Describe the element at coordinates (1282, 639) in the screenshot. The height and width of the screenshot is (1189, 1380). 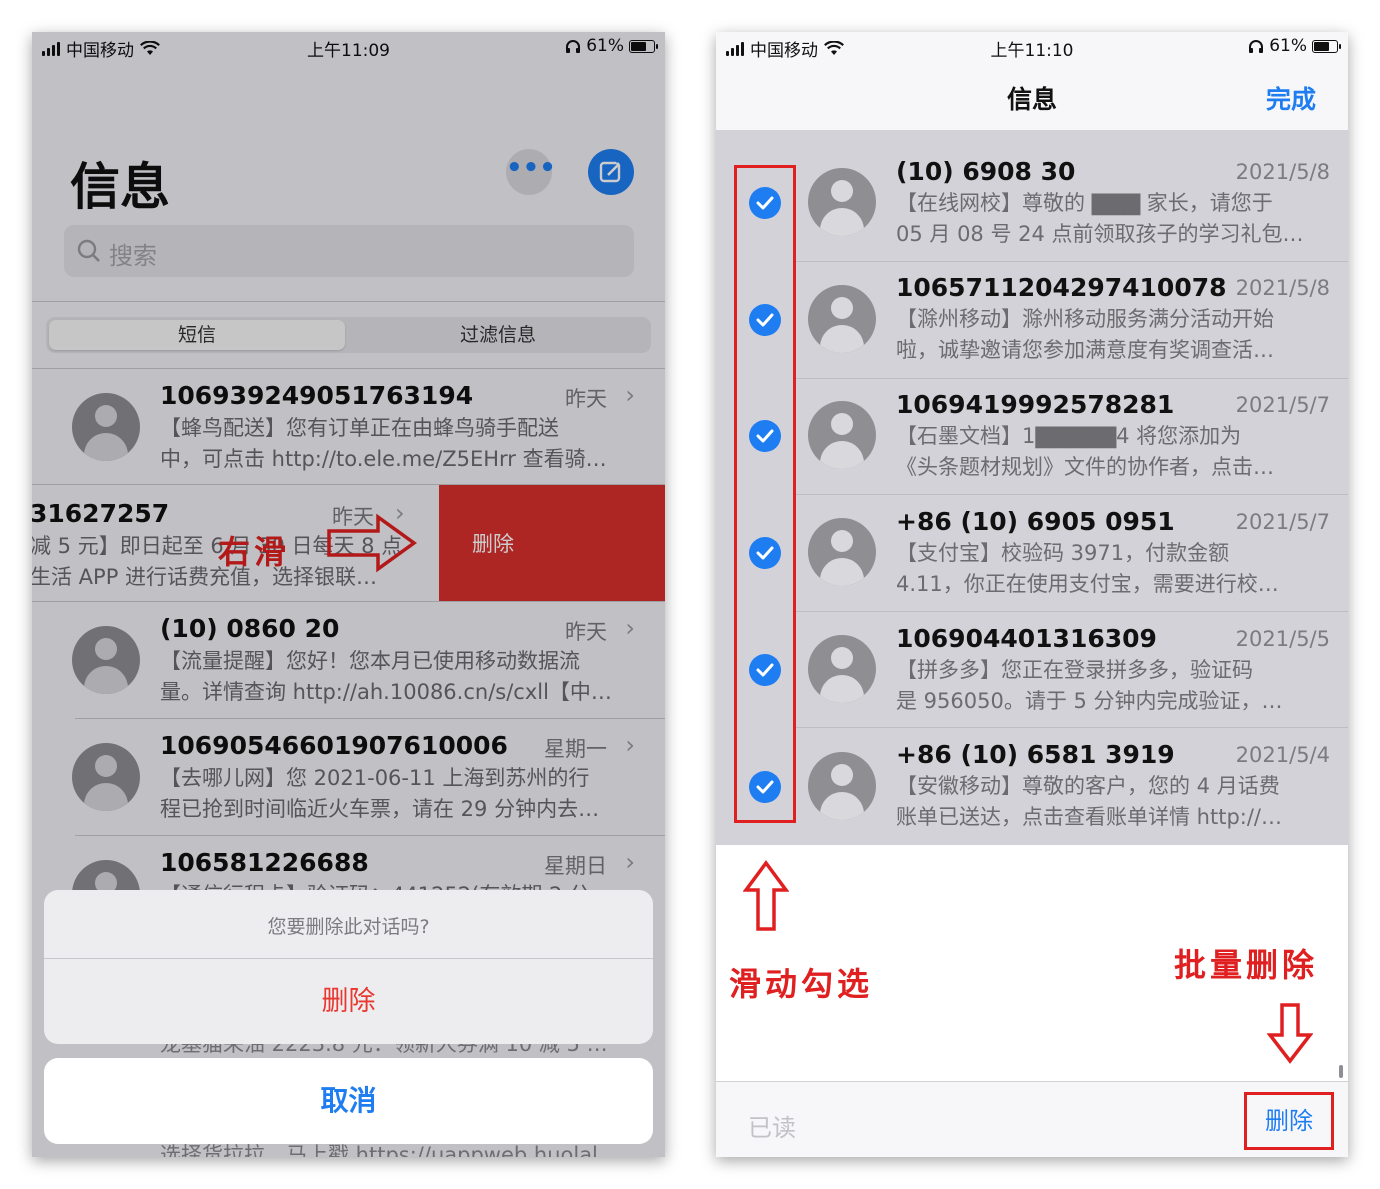
I see `message-time: 2021/5/5` at that location.